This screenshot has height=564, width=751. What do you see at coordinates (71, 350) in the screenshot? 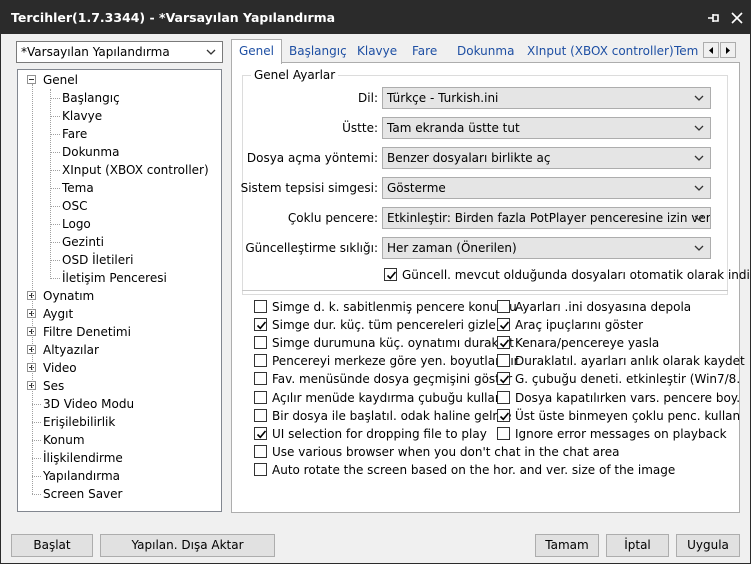
I see `tree-item: Altyazılar` at bounding box center [71, 350].